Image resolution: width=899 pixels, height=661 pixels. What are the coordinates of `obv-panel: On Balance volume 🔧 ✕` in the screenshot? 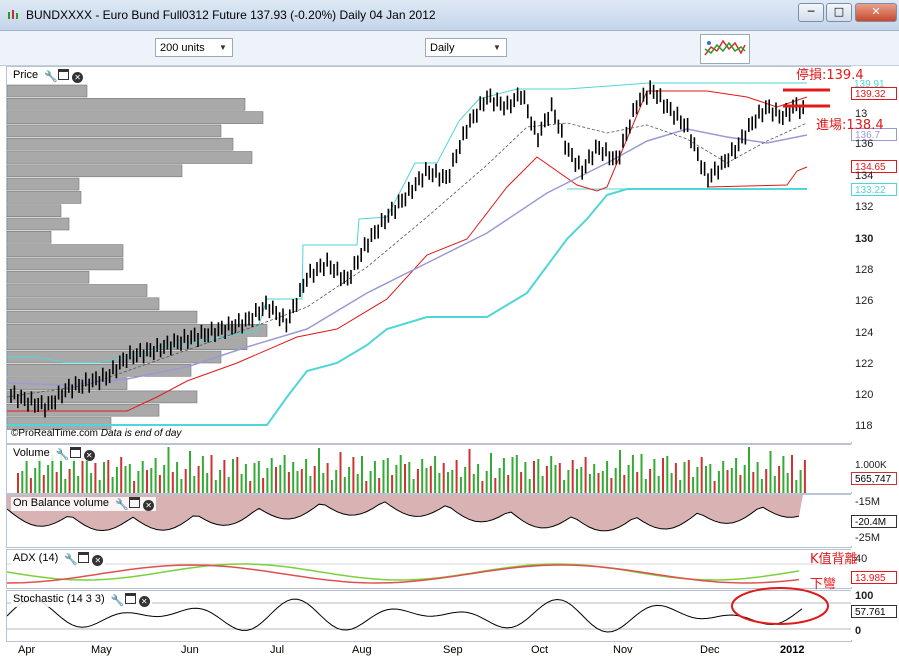 It's located at (429, 521).